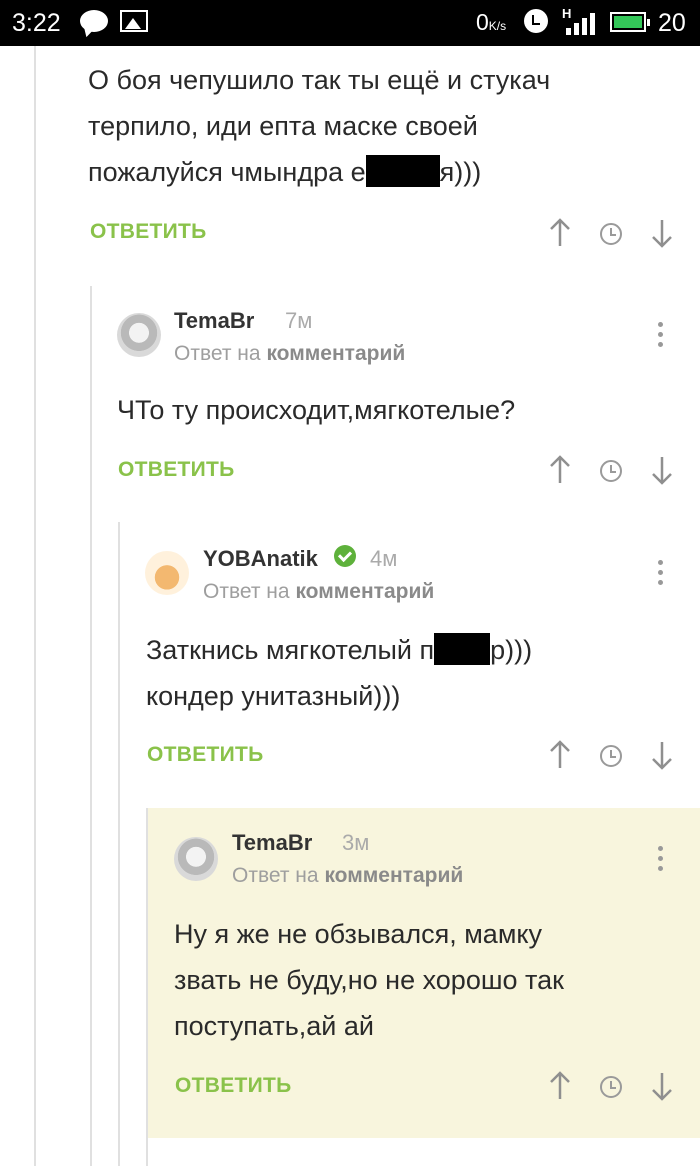  I want to click on comment-text-line: терпило, иди епта маске своей, so click(283, 126).